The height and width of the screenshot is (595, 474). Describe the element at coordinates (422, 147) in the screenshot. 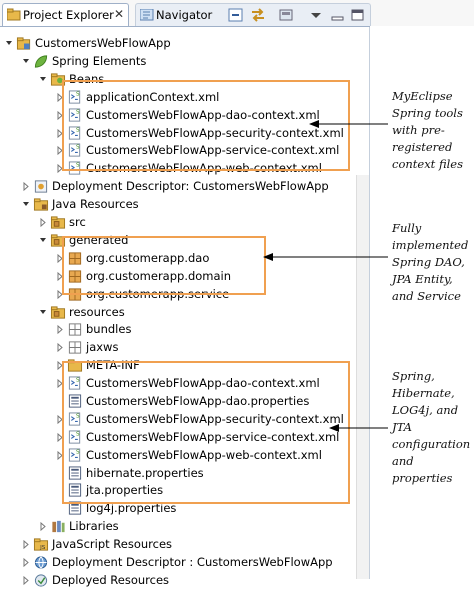

I see `annotation-line: registered` at that location.